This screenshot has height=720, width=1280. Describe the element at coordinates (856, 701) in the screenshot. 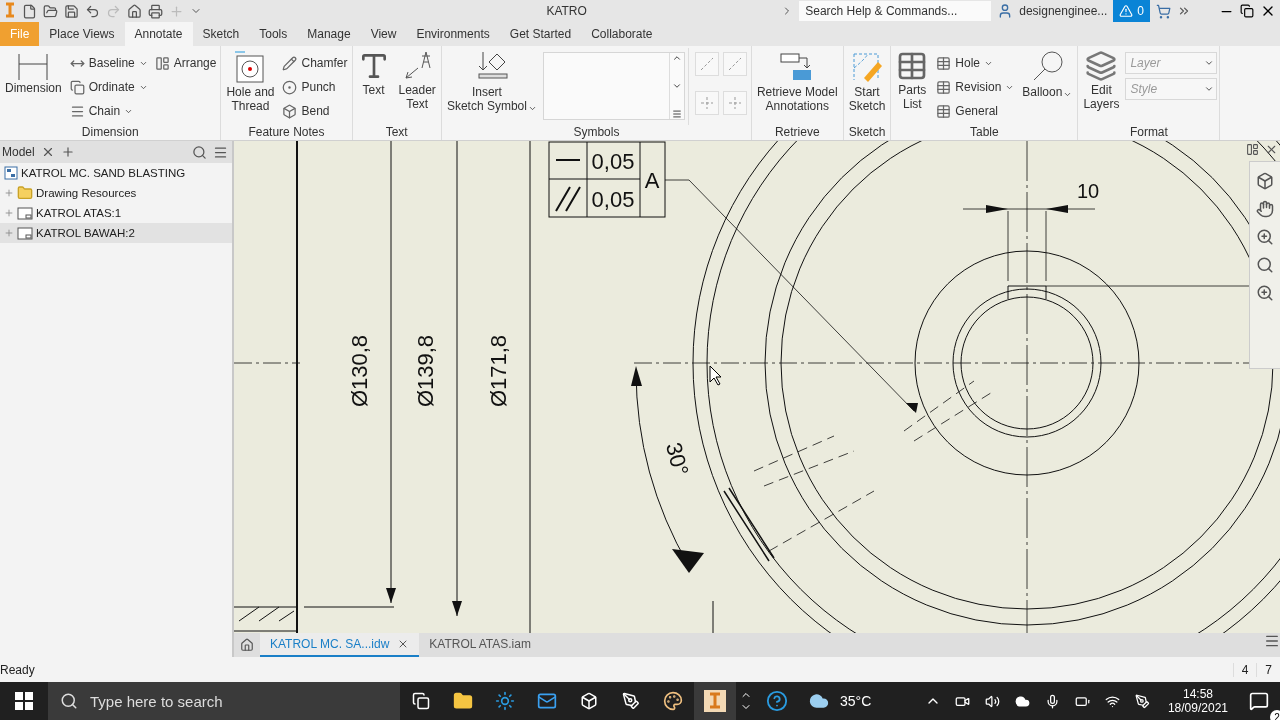

I see `temperature: 35°C` at that location.